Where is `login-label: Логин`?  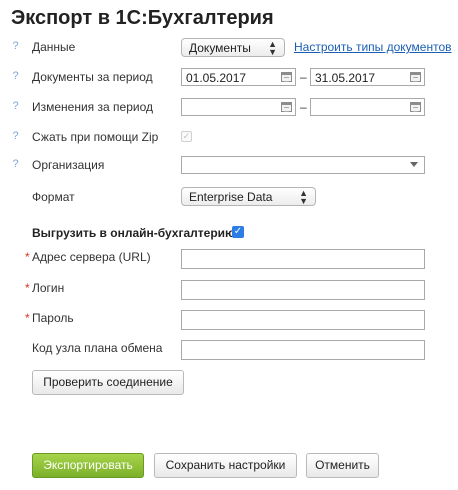
login-label: Логин is located at coordinates (48, 288).